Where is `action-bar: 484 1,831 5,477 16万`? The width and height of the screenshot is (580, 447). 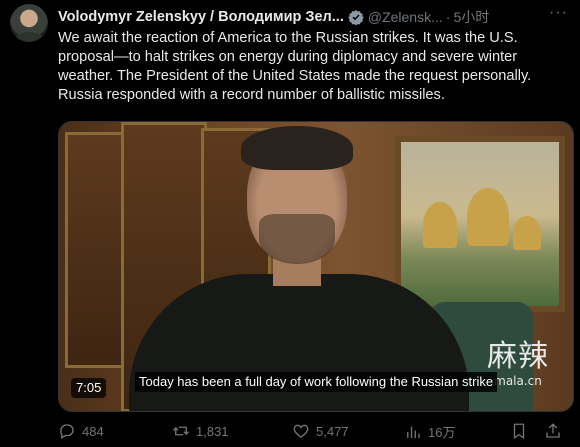 action-bar: 484 1,831 5,477 16万 is located at coordinates (313, 433).